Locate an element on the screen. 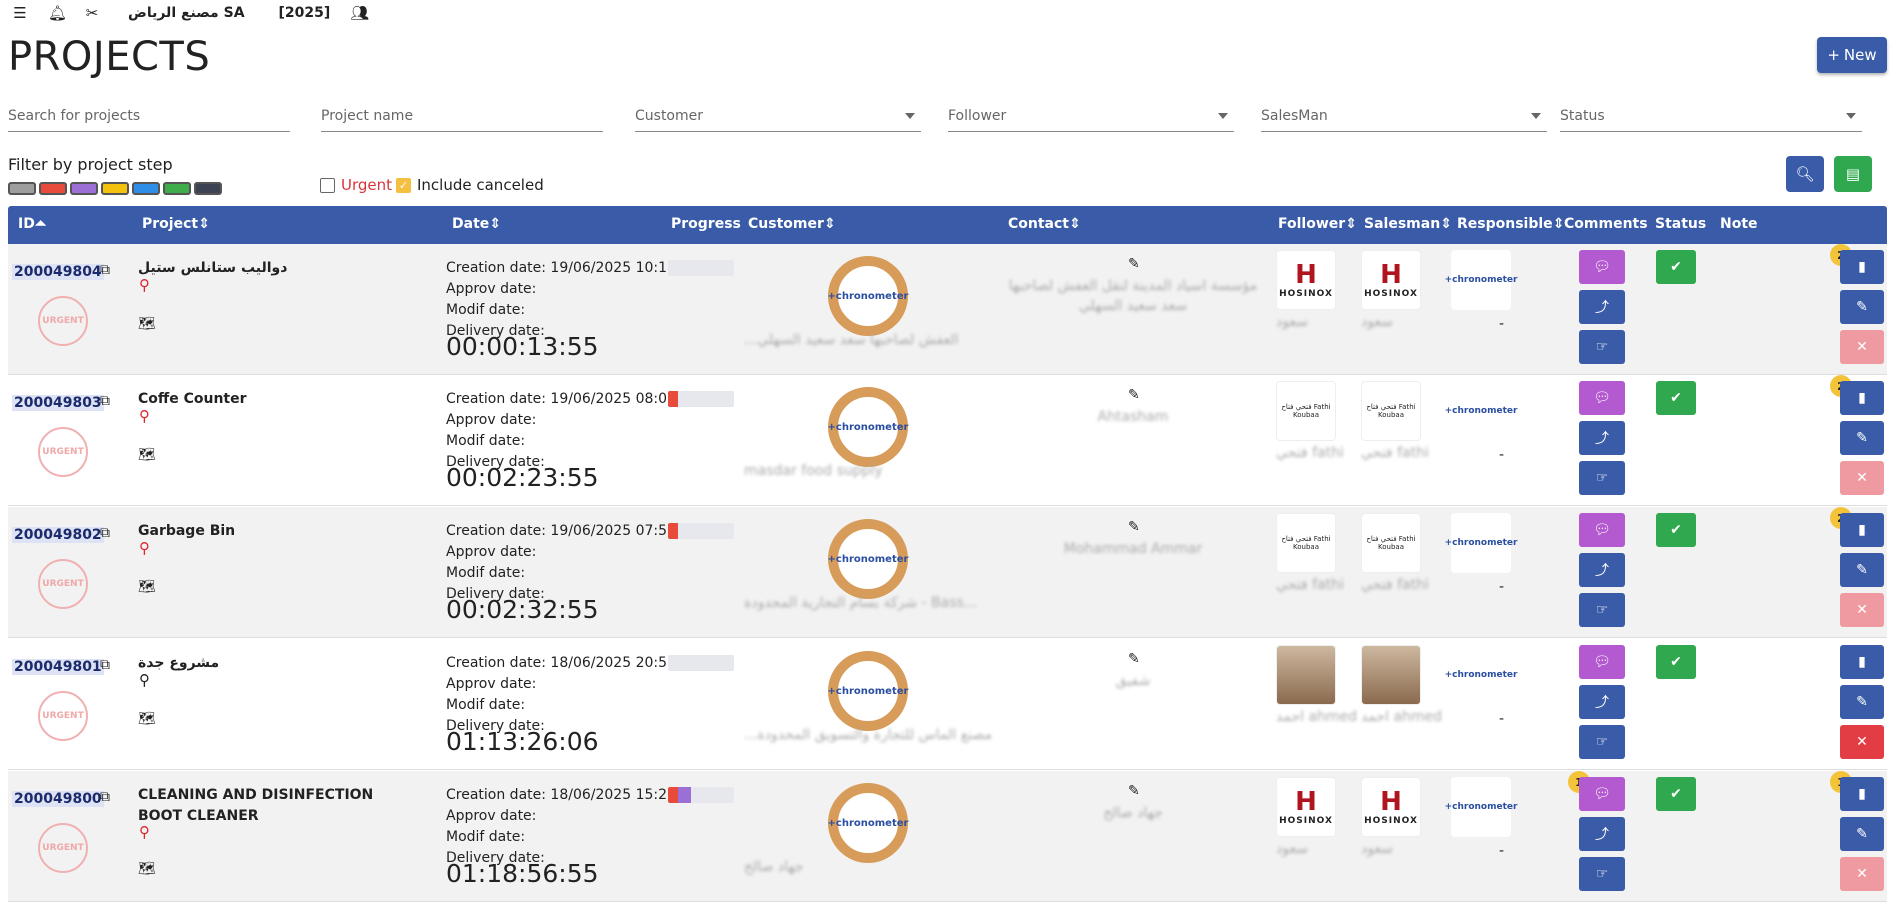 The height and width of the screenshot is (910, 1899). salesman-select: SalesMan is located at coordinates (1404, 118).